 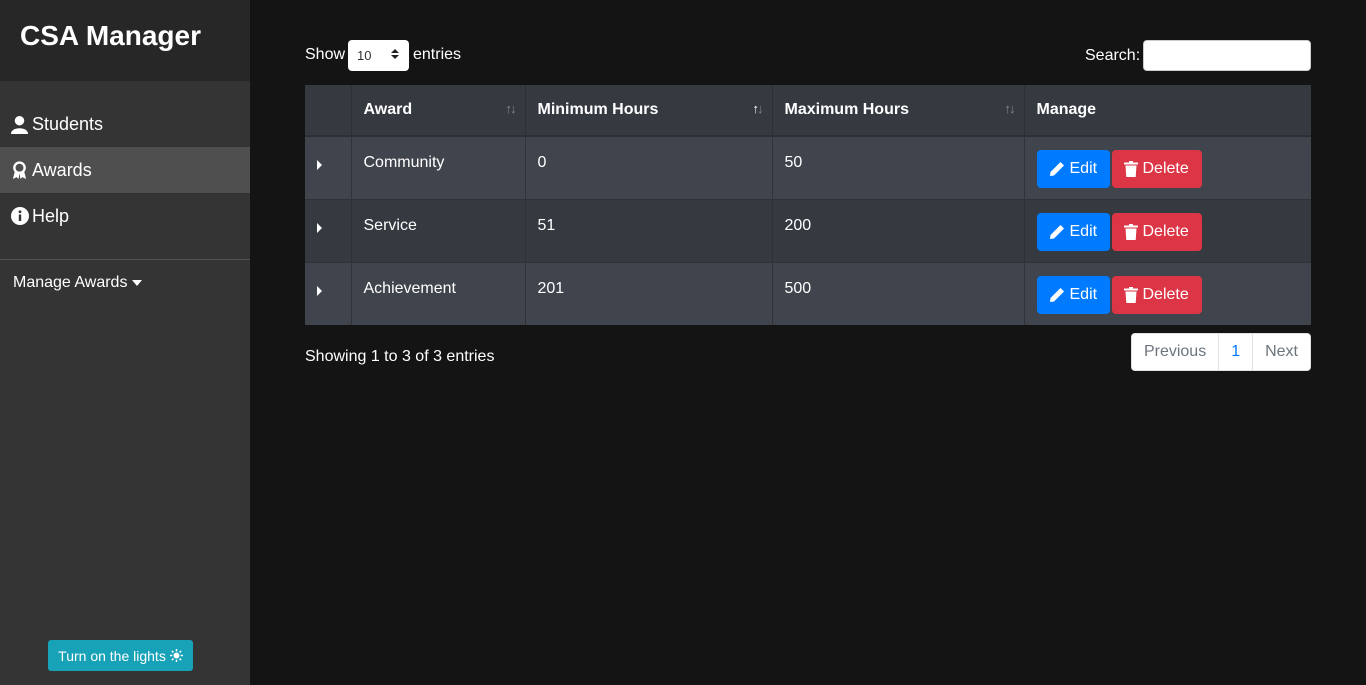 What do you see at coordinates (1281, 352) in the screenshot?
I see `next-page-button: Next` at bounding box center [1281, 352].